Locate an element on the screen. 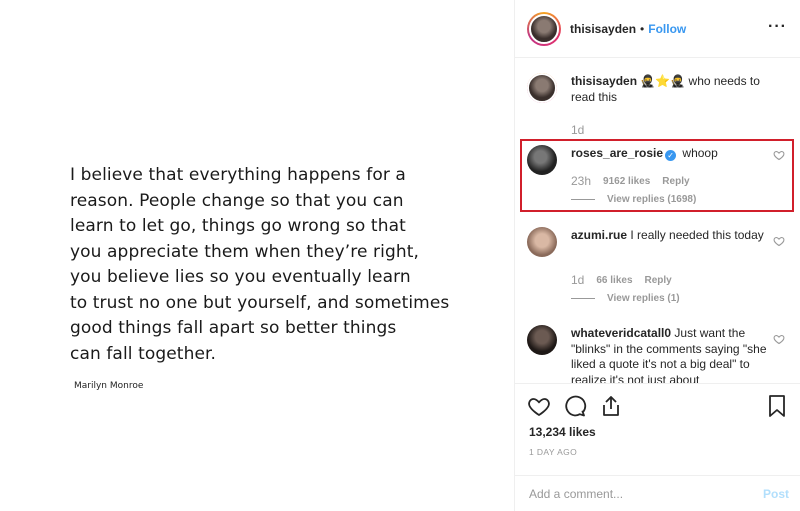  comment-text: whoop is located at coordinates (700, 153).